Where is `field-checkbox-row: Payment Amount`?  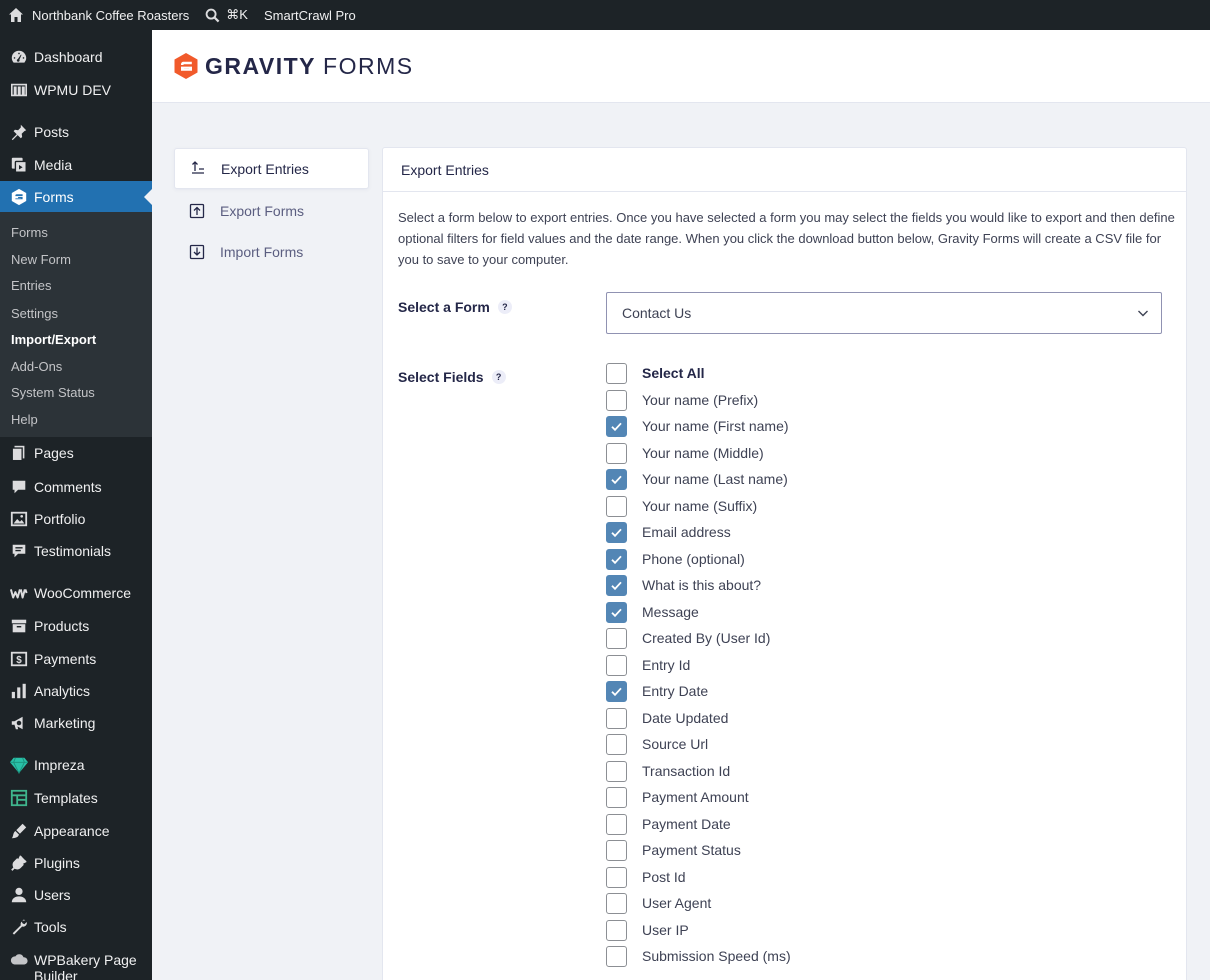 field-checkbox-row: Payment Amount is located at coordinates (677, 797).